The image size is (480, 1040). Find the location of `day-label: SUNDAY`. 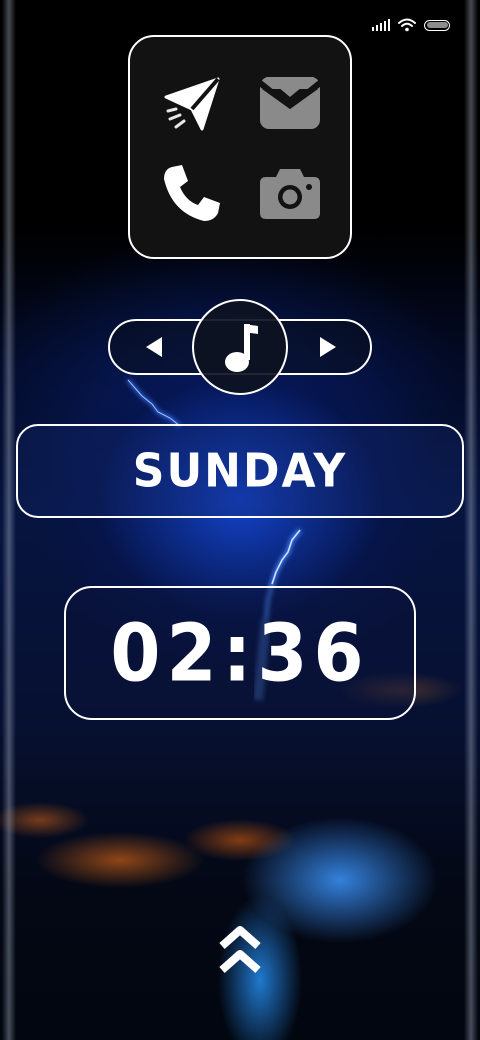

day-label: SUNDAY is located at coordinates (240, 471).